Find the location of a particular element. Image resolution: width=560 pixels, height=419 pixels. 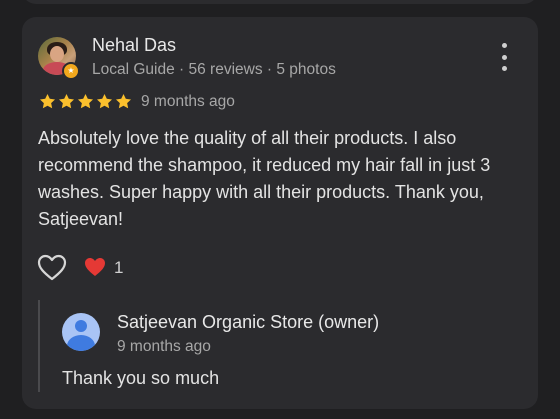

review-date: 9 months ago is located at coordinates (188, 101).